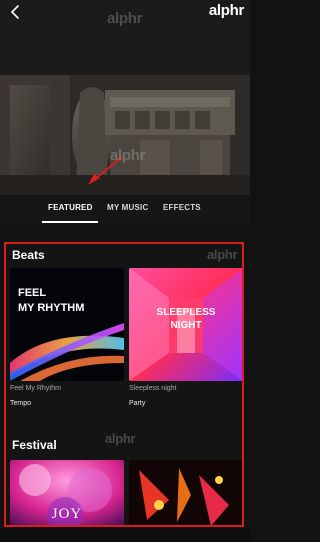 The image size is (320, 542). I want to click on beat-card-title: Feel My Rhythm, so click(35, 388).